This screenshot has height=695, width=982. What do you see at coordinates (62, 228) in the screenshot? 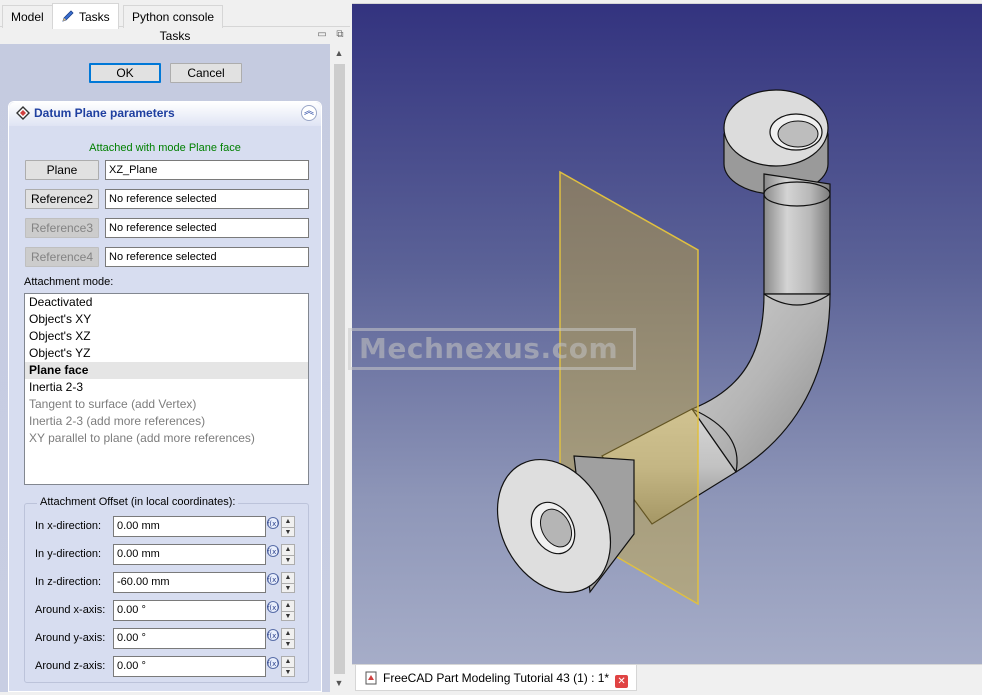
I see `reference3-button: Reference3` at bounding box center [62, 228].